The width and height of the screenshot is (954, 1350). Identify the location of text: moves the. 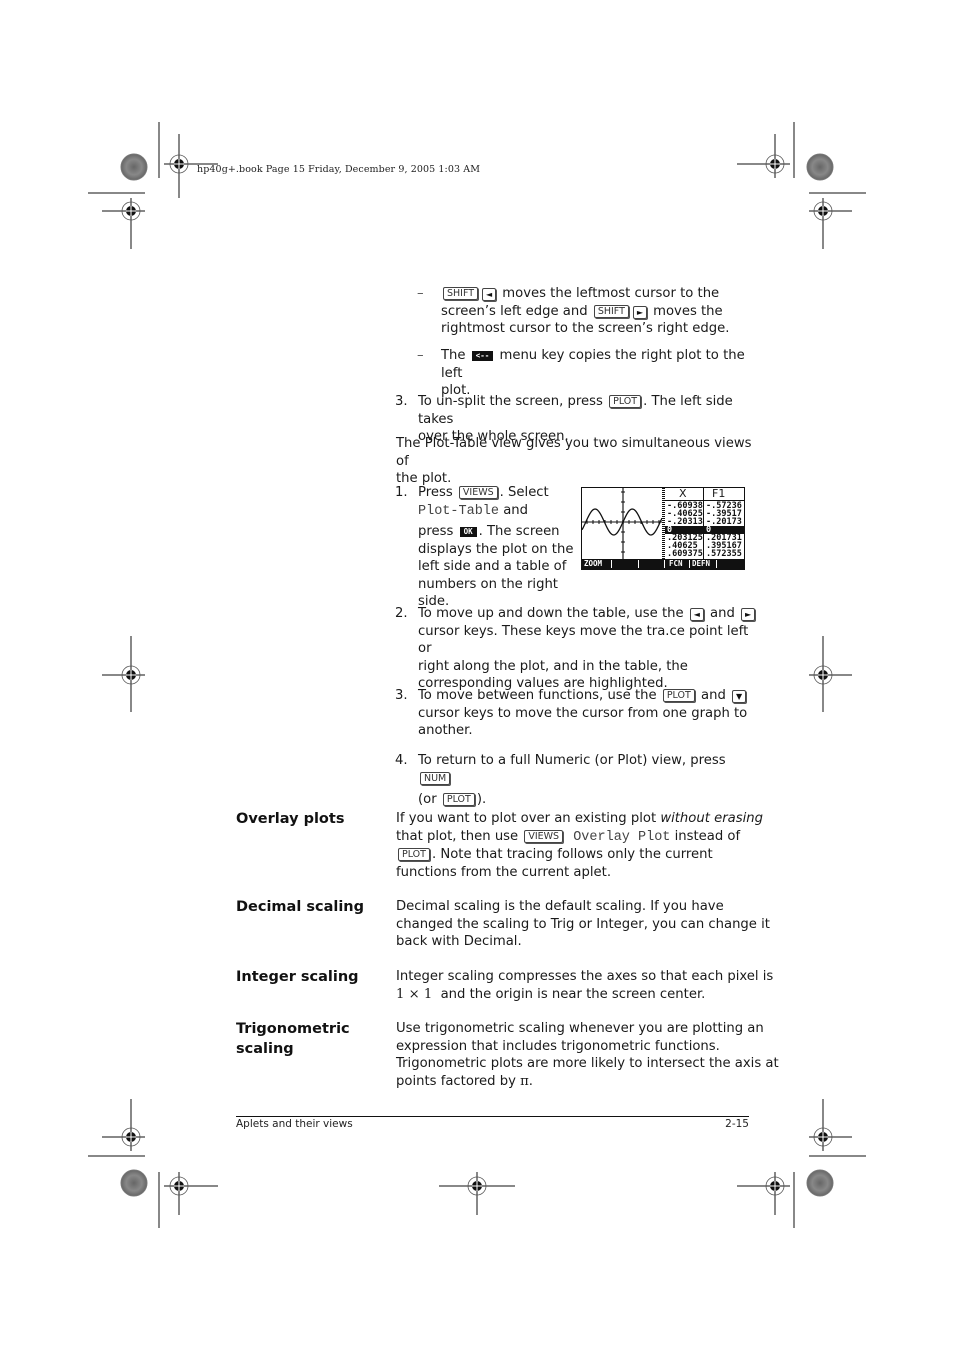
(688, 311).